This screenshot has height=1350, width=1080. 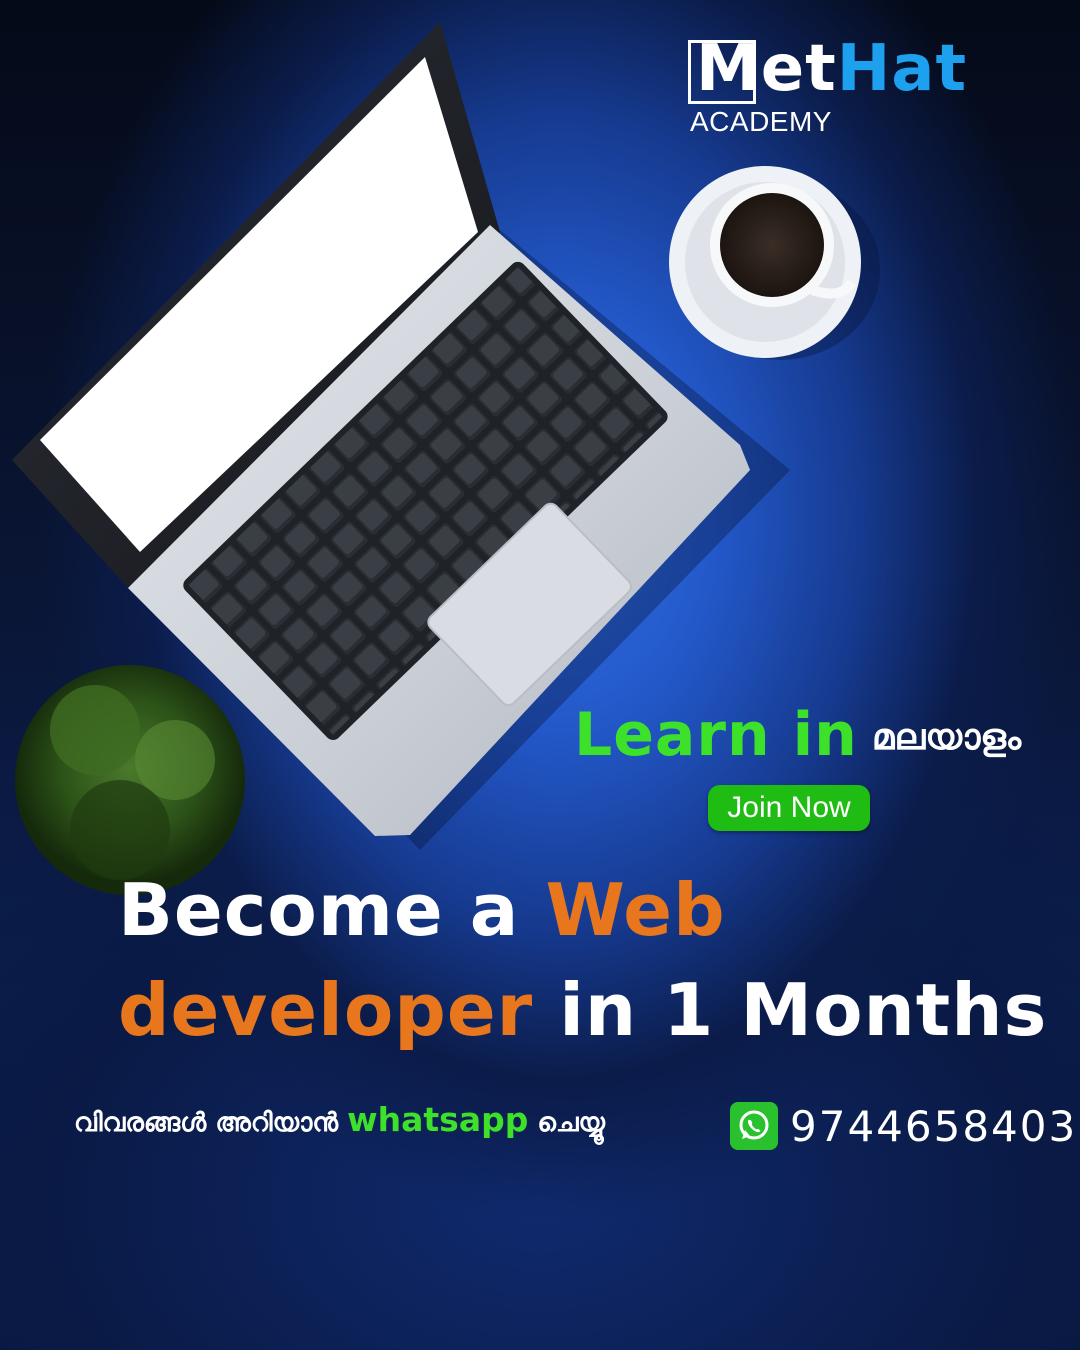 I want to click on headline-developer: developer, so click(x=326, y=1010).